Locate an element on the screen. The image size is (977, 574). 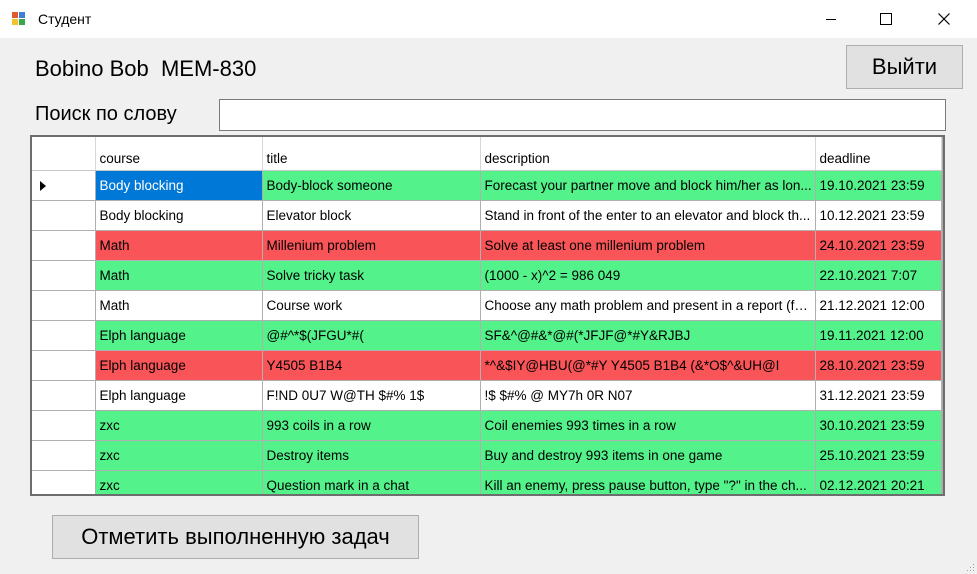
cell-deadline: 02.12.2021 20:21 is located at coordinates (878, 482).